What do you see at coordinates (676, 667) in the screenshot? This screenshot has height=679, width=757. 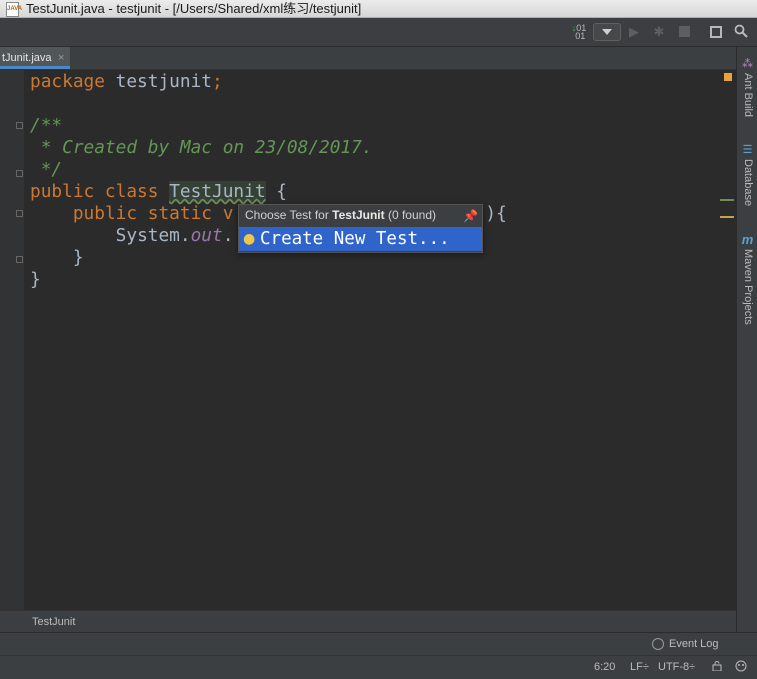 I see `file-encoding: UTF-8÷` at bounding box center [676, 667].